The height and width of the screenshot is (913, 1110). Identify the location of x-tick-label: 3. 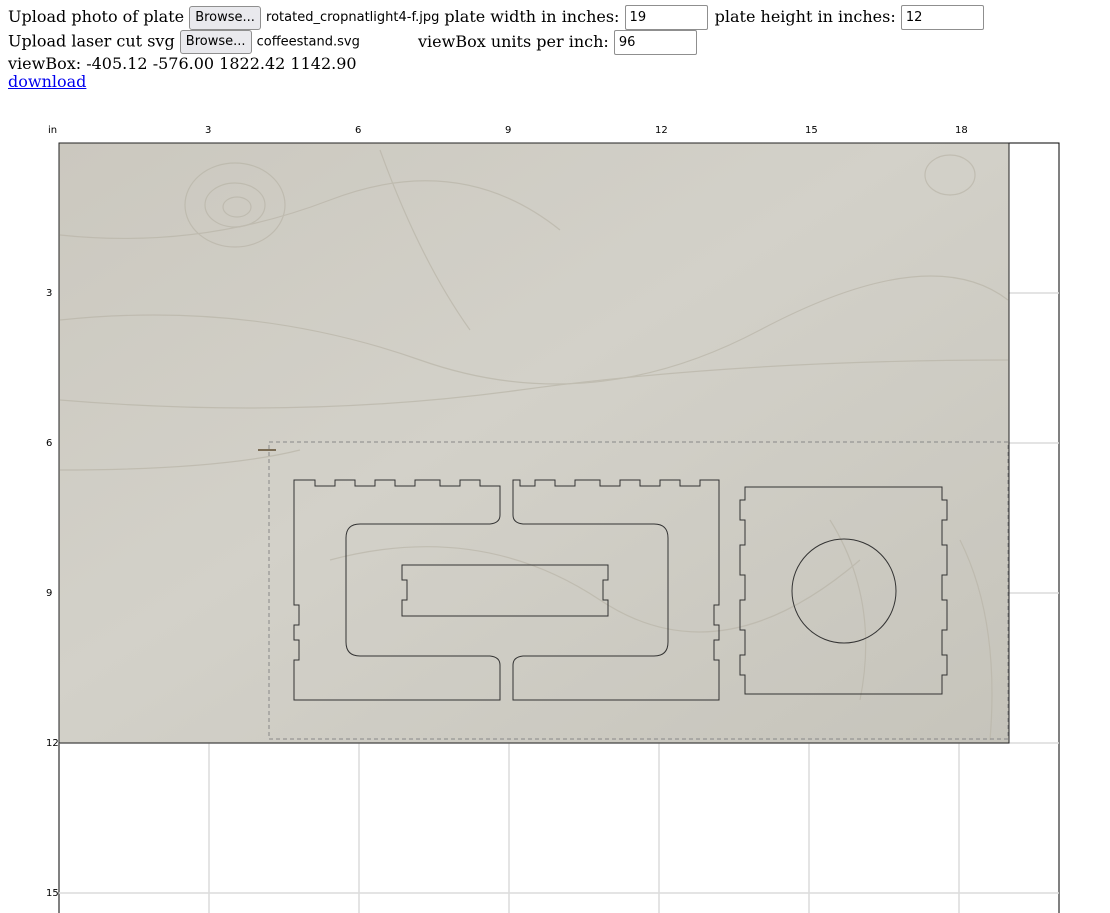
(208, 130).